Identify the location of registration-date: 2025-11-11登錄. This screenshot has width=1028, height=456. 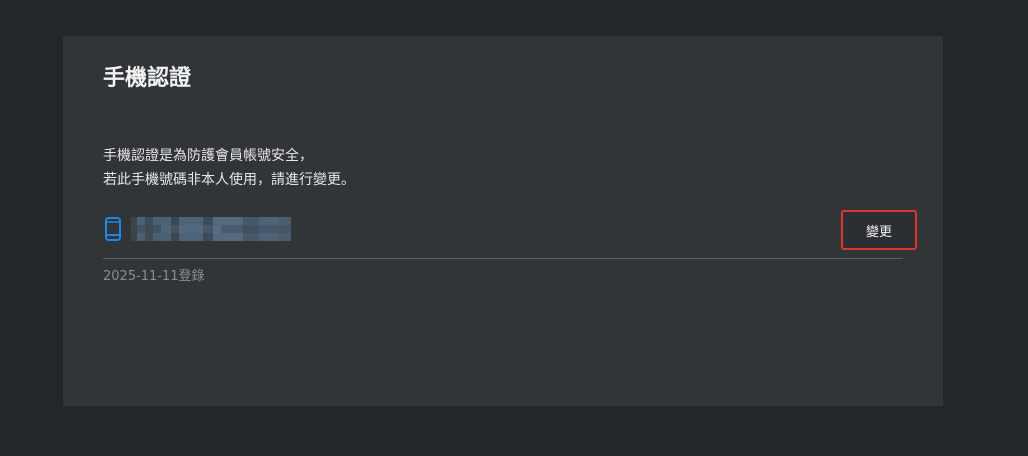
(154, 276).